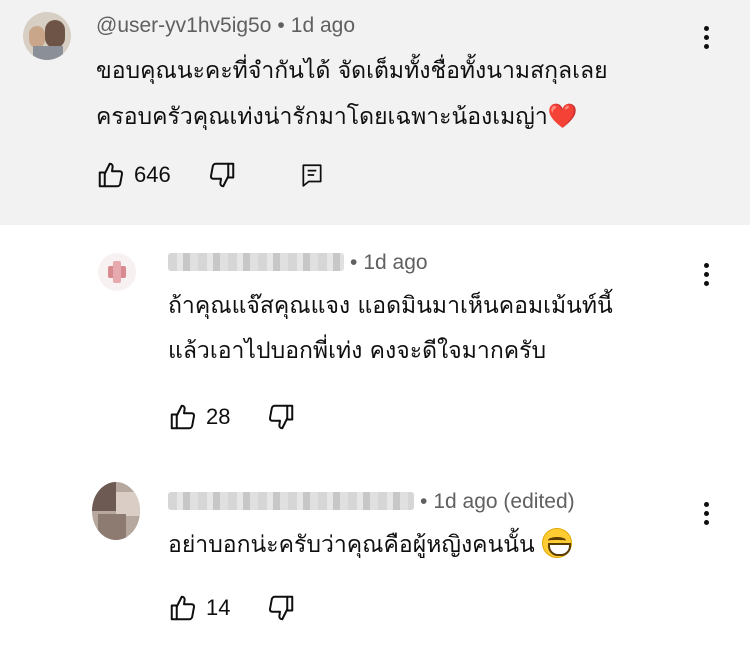 This screenshot has width=750, height=645. Describe the element at coordinates (218, 416) in the screenshot. I see `like-count: 28` at that location.